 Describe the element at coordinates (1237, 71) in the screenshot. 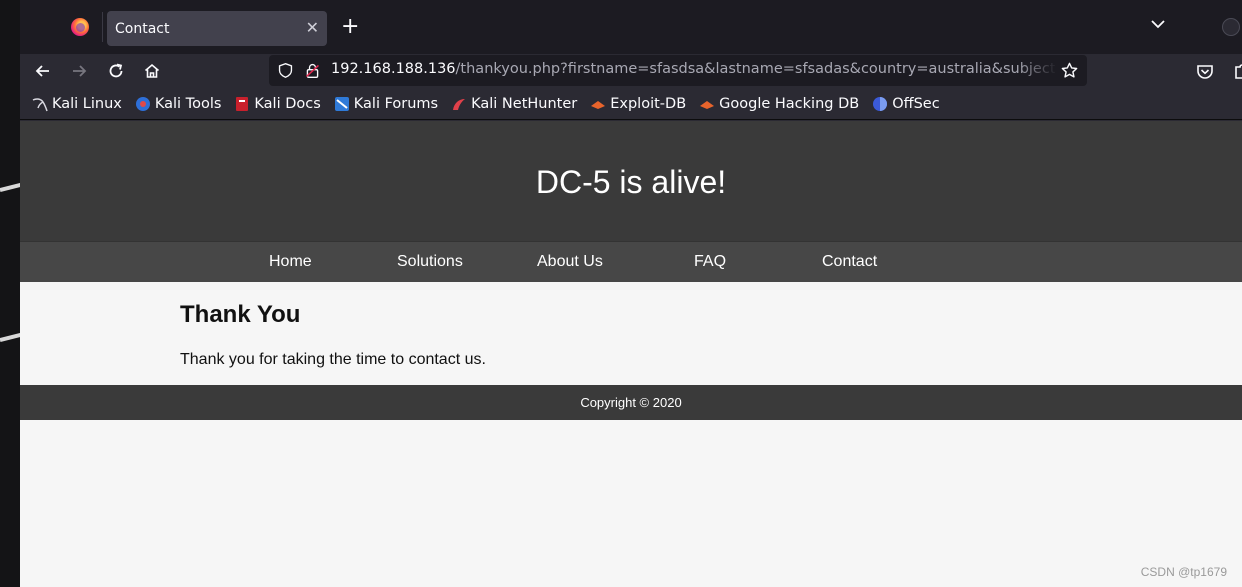

I see `extensions-icon` at that location.